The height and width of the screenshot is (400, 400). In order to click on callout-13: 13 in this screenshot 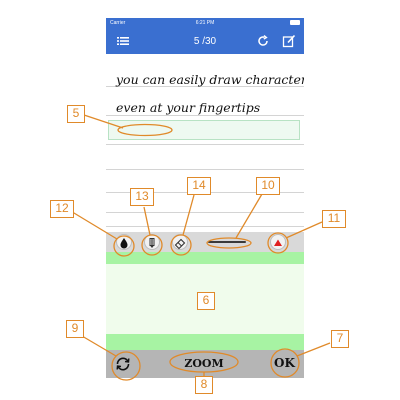, I will do `click(142, 197)`.